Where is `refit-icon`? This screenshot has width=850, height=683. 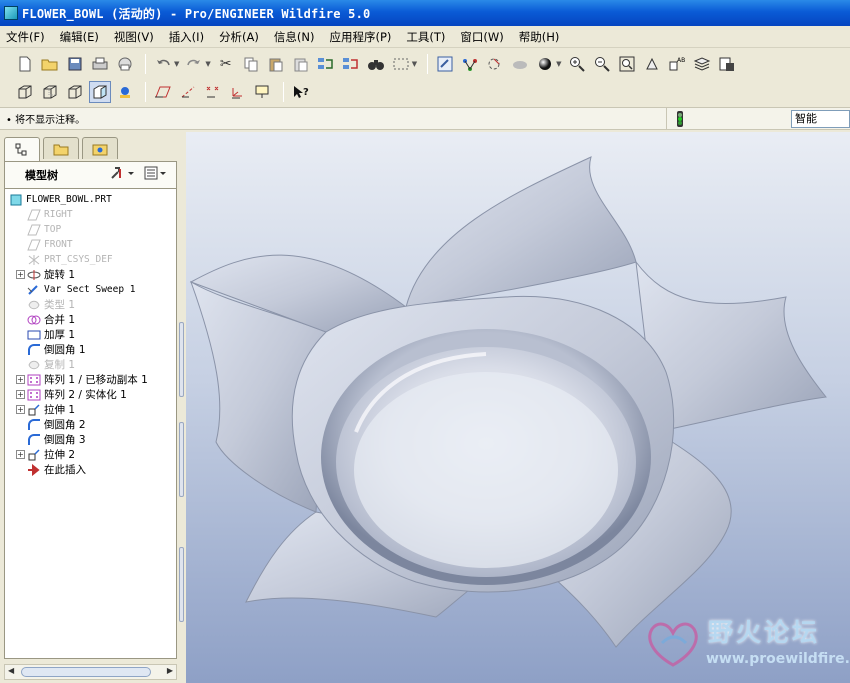
refit-icon is located at coordinates (627, 64).